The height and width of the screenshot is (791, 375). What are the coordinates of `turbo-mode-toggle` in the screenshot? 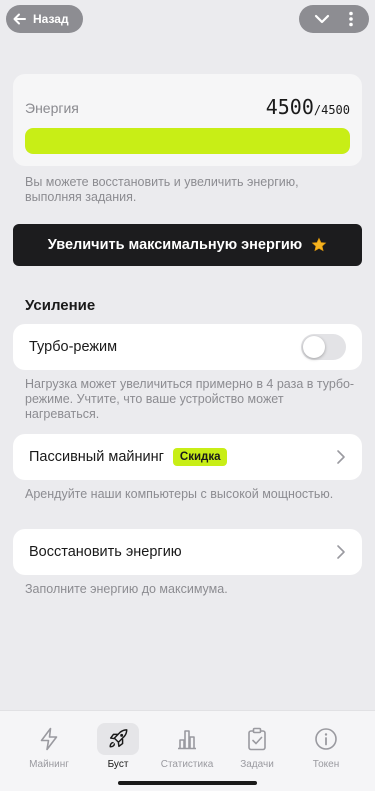 It's located at (323, 347).